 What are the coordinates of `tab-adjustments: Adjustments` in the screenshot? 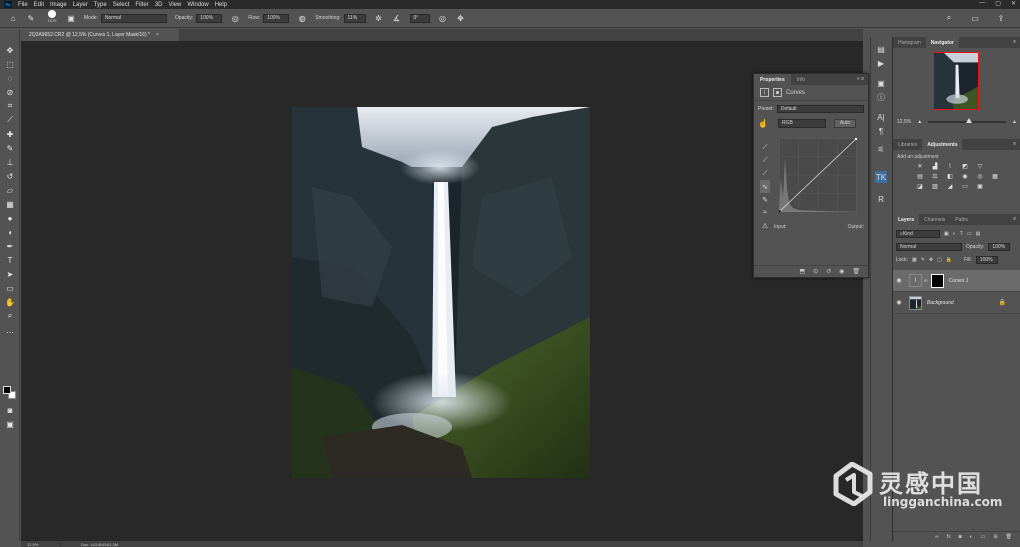 It's located at (942, 144).